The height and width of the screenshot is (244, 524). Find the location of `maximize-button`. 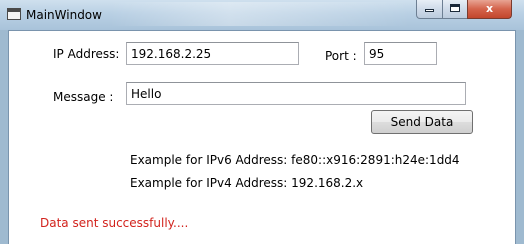

maximize-button is located at coordinates (455, 9).